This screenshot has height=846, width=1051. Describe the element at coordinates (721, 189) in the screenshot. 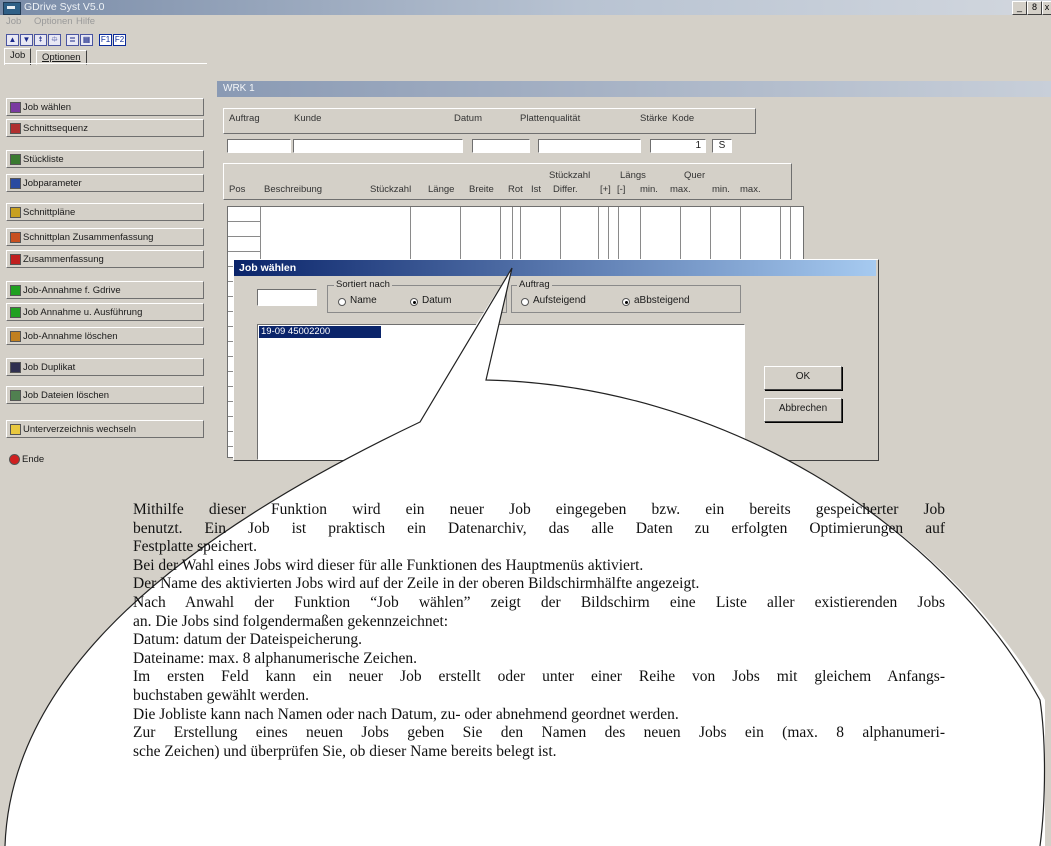

I see `col-quer-min: min.` at that location.